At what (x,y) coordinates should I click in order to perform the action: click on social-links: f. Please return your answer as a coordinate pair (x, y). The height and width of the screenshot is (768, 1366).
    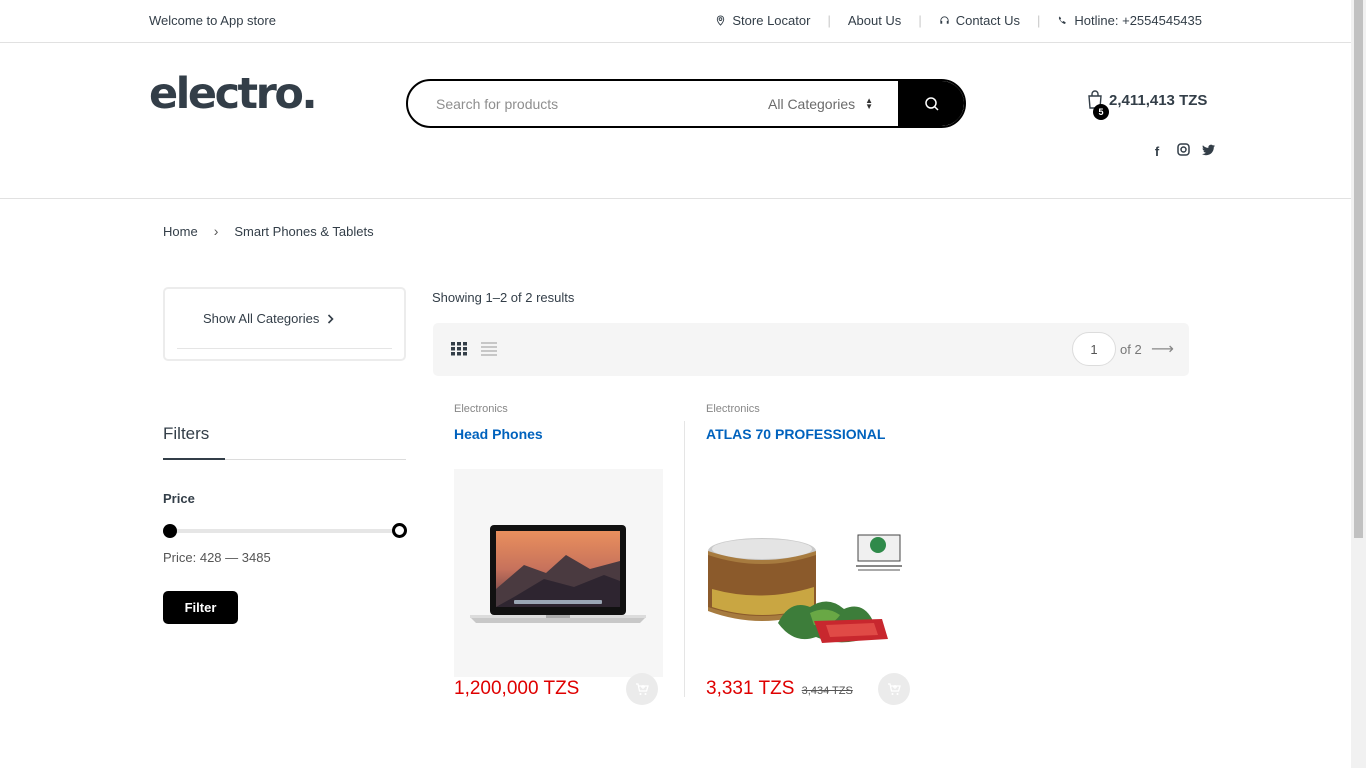
    Looking at the image, I should click on (1183, 151).